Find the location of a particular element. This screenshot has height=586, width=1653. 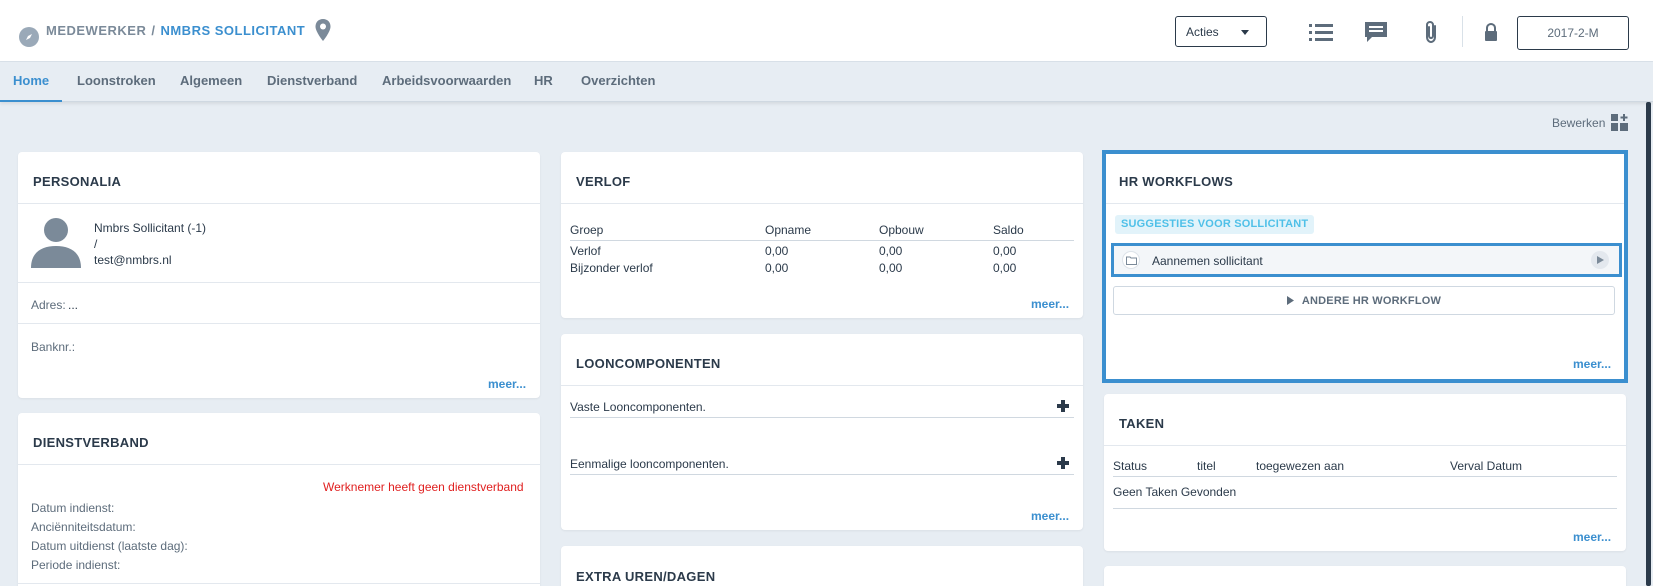

extra-uren-title: EXTRA UREN/DAGEN is located at coordinates (646, 576).